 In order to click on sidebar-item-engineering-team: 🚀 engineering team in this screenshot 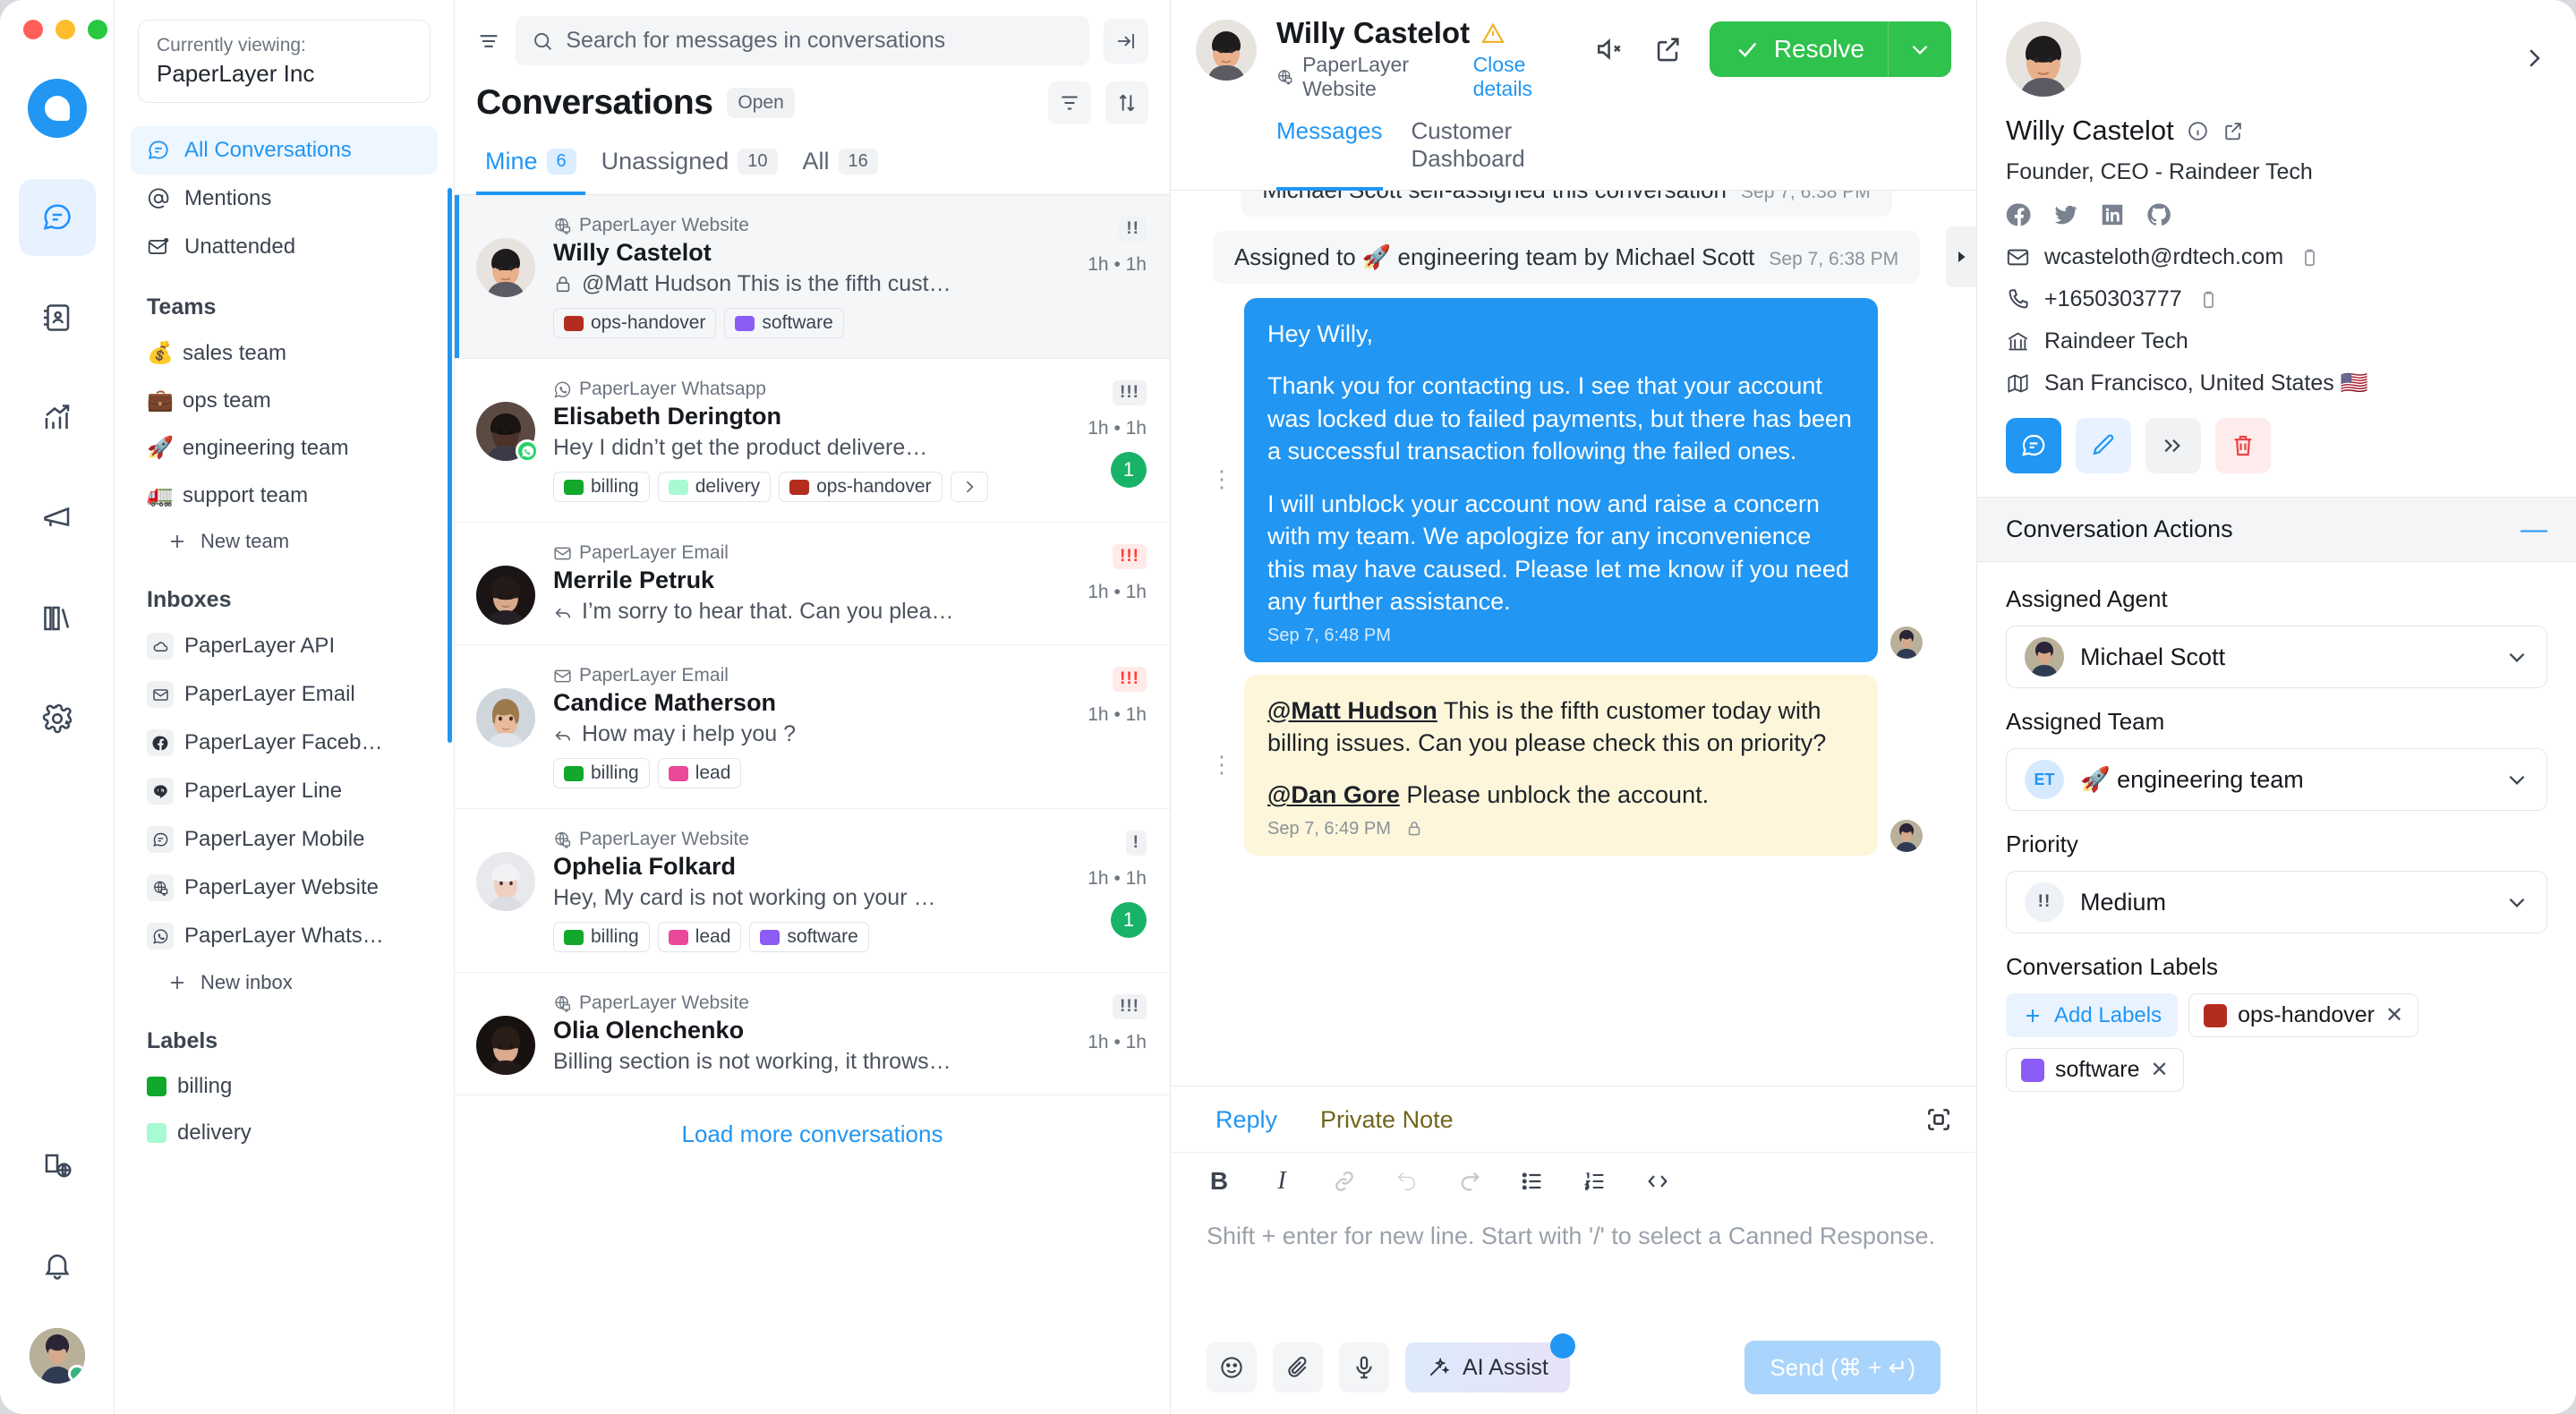, I will do `click(284, 448)`.